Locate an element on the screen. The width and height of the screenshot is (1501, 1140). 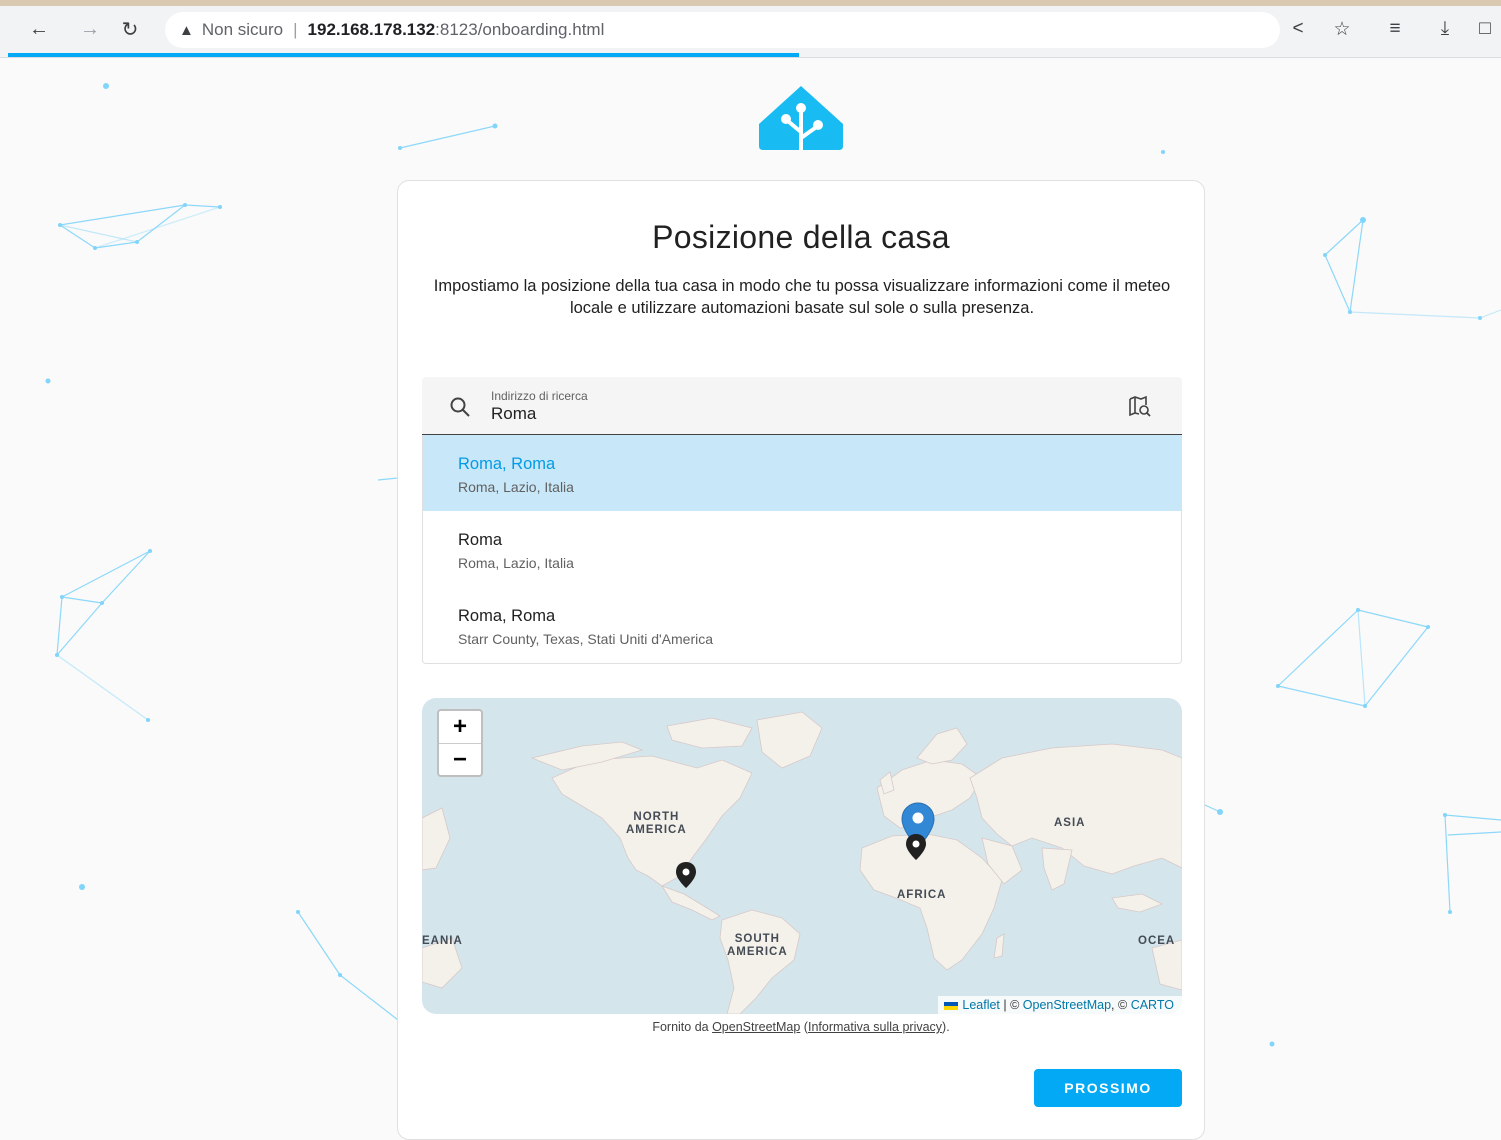
credit-mid: ( is located at coordinates (804, 1027).